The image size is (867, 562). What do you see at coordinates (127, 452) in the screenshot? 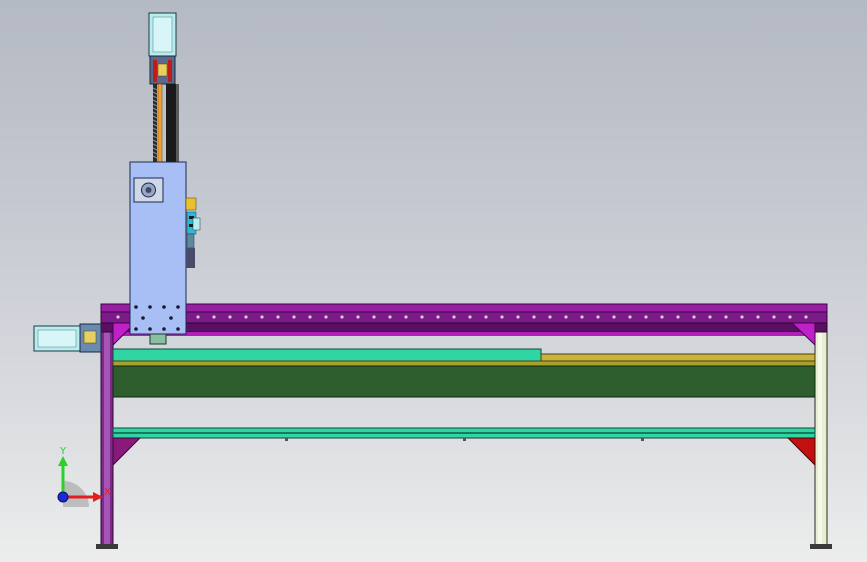
I see `left-lower-bracket` at bounding box center [127, 452].